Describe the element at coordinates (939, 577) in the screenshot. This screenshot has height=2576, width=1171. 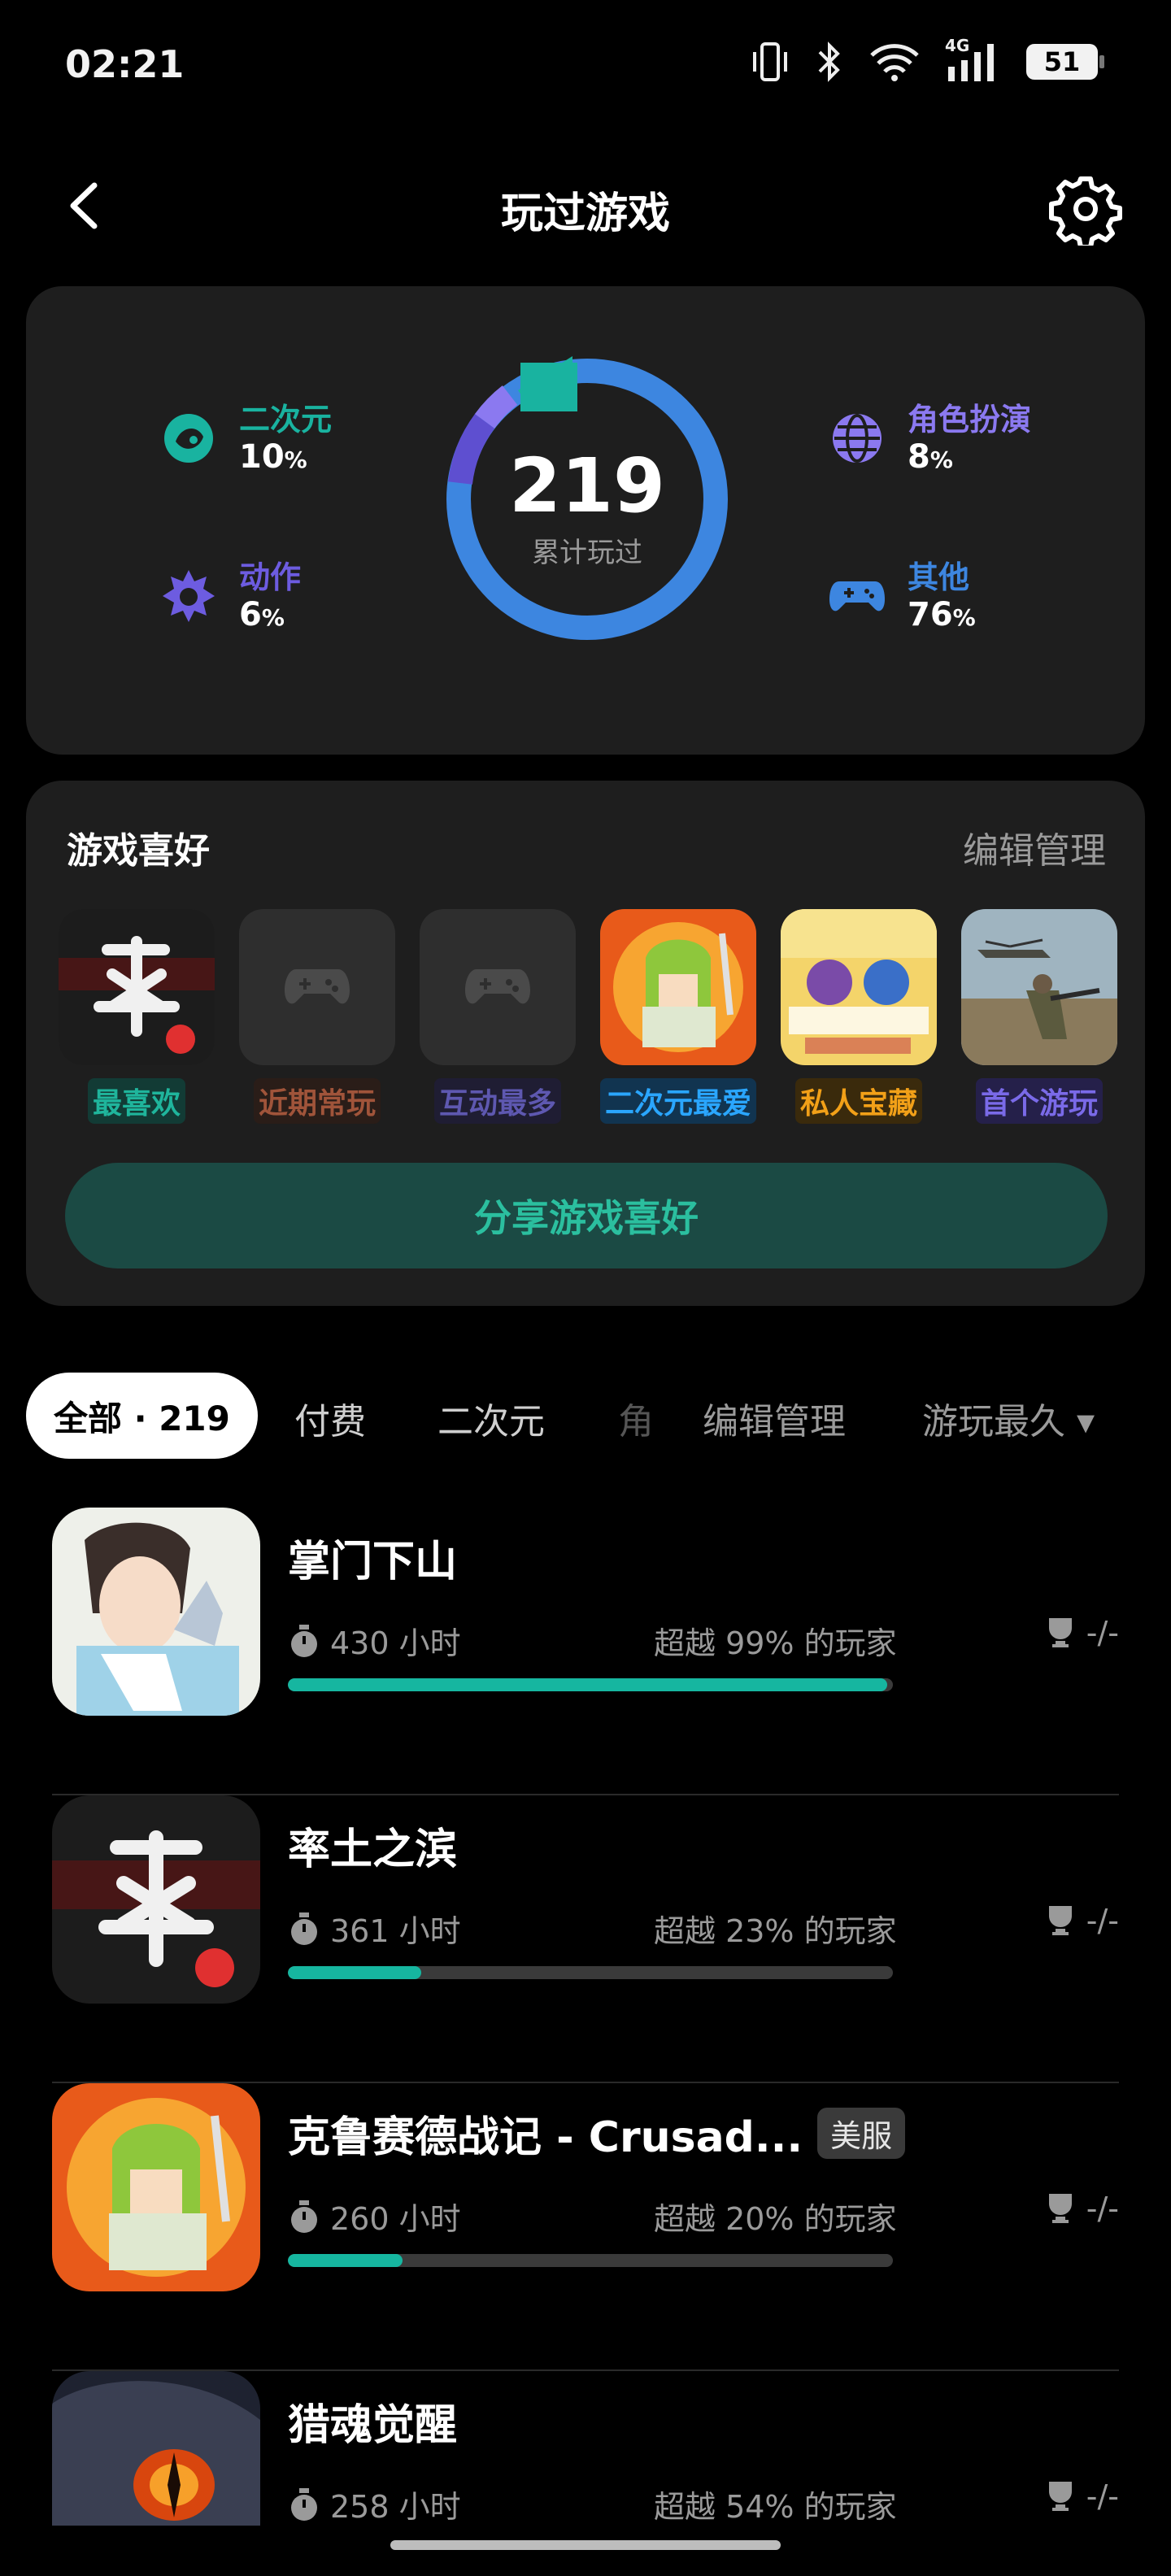
I see `category-other-name: 其他` at that location.